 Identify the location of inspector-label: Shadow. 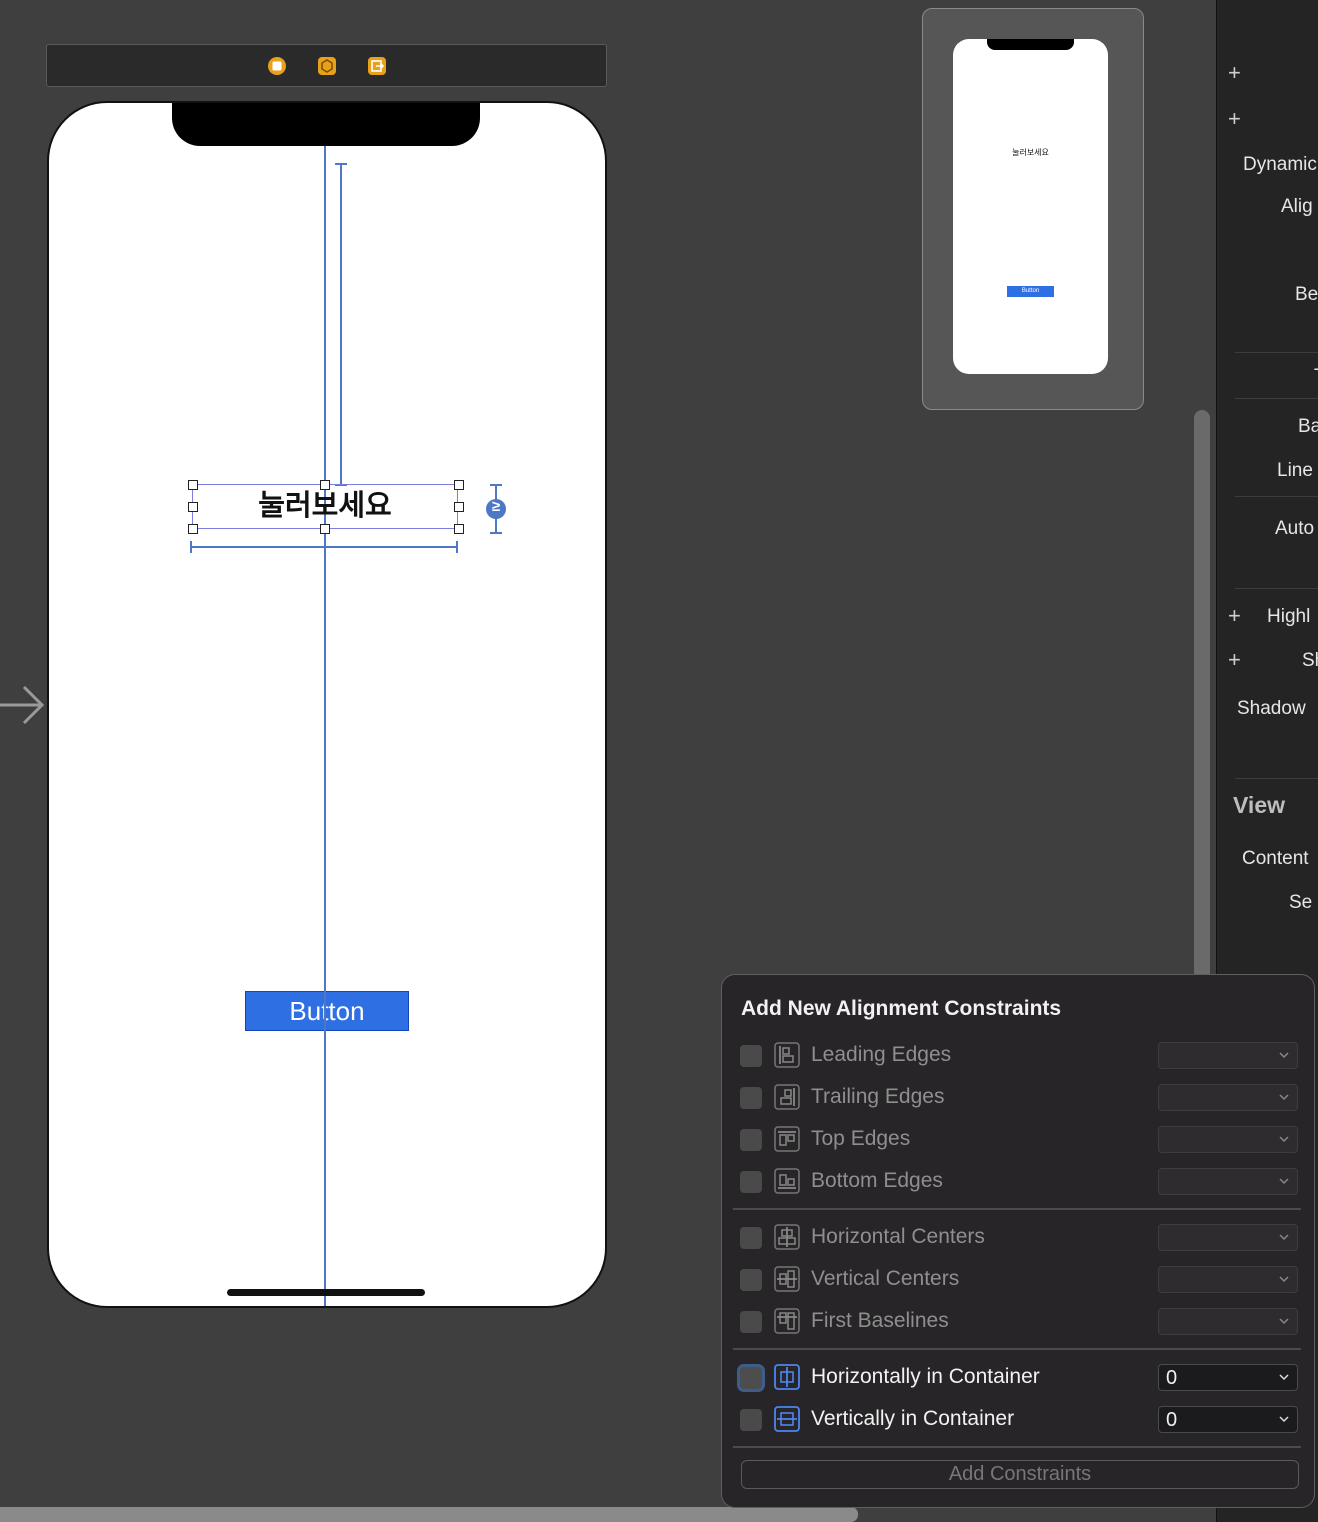
(1271, 708).